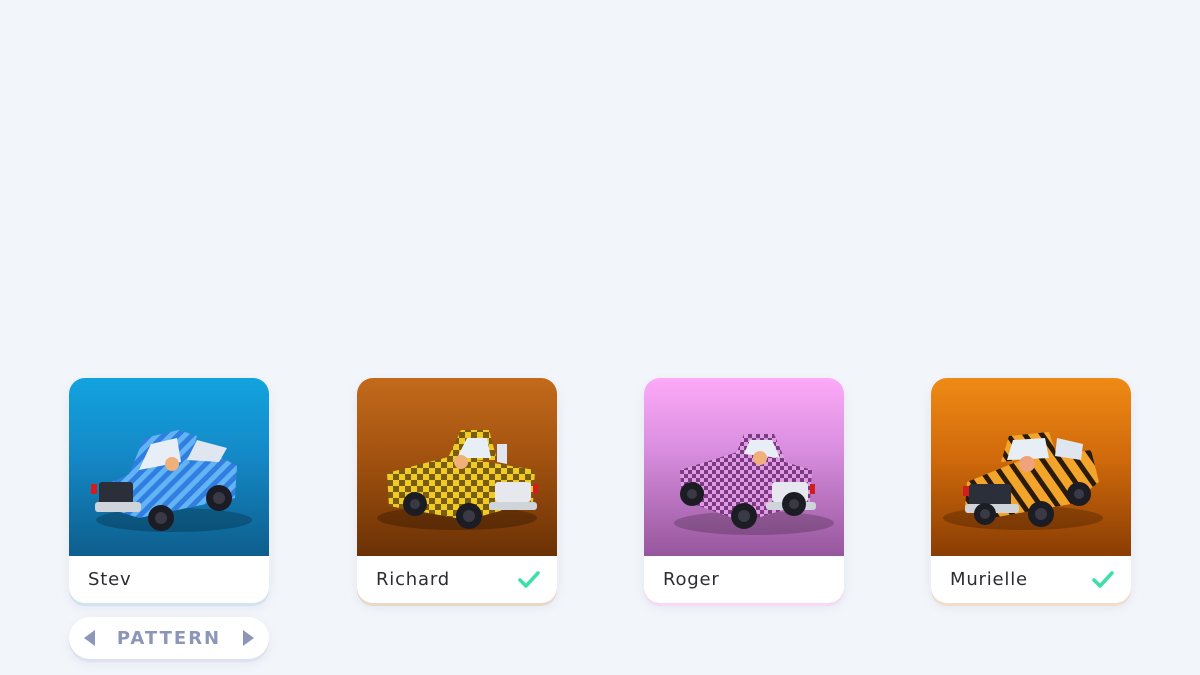  What do you see at coordinates (989, 579) in the screenshot?
I see `car-name: Murielle` at bounding box center [989, 579].